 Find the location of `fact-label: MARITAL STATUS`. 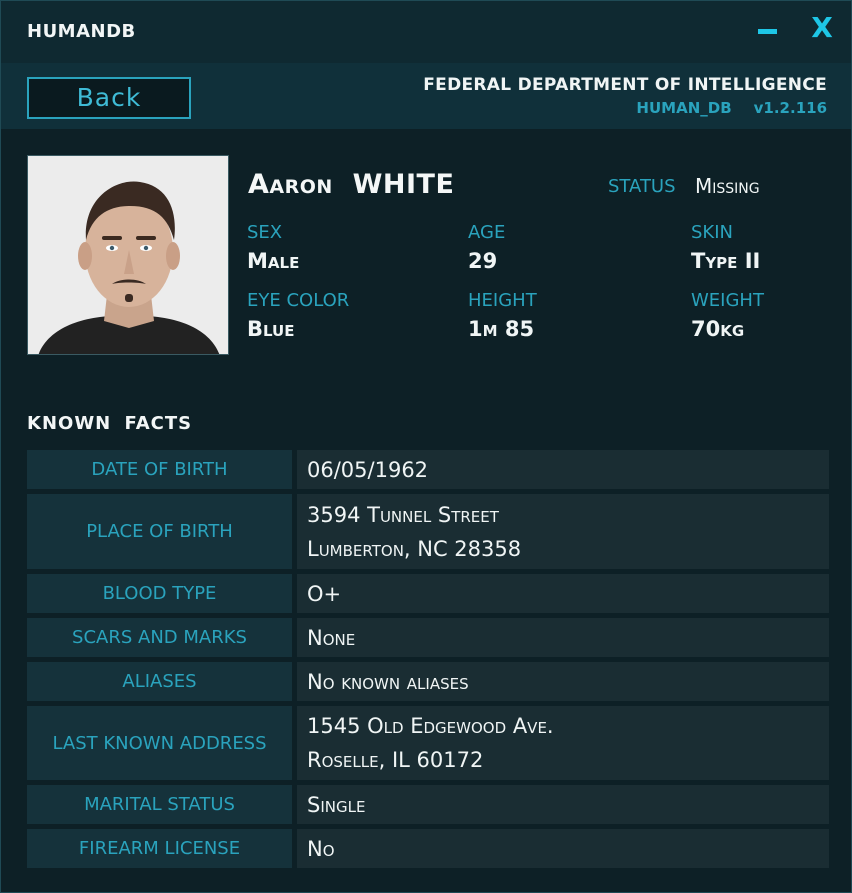

fact-label: MARITAL STATUS is located at coordinates (159, 804).